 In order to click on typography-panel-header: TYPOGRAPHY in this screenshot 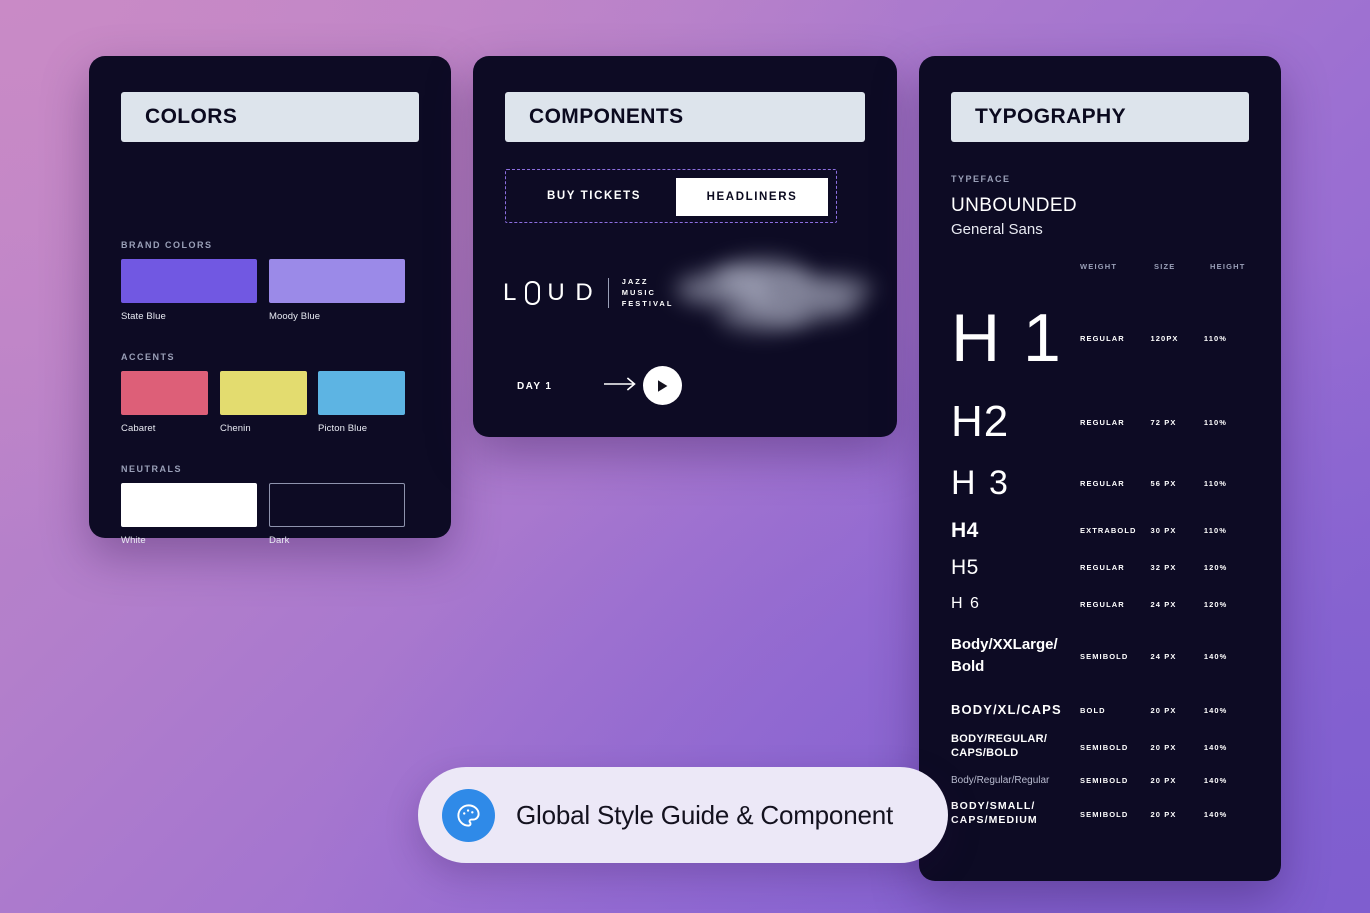, I will do `click(1100, 117)`.